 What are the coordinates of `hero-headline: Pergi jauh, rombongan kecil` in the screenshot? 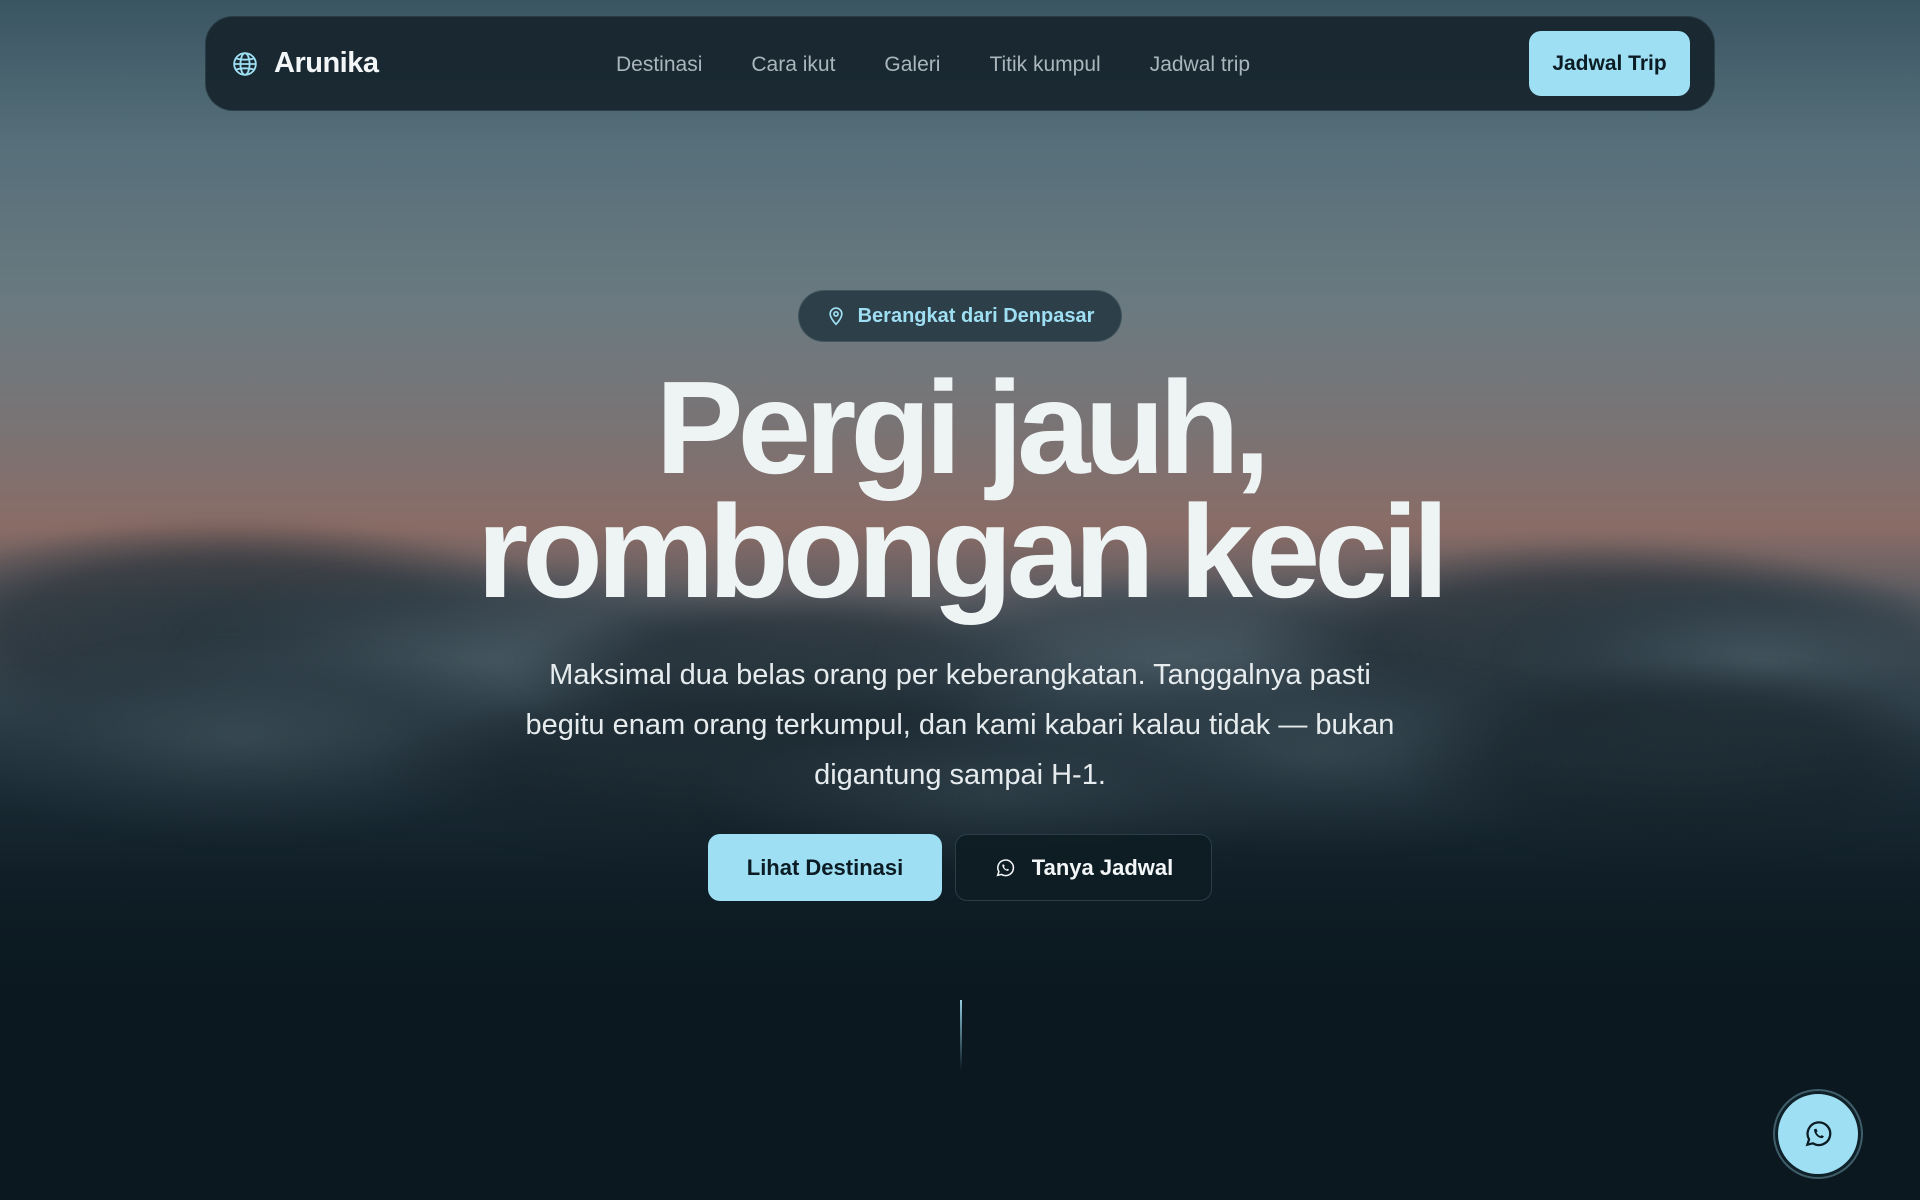 It's located at (960, 489).